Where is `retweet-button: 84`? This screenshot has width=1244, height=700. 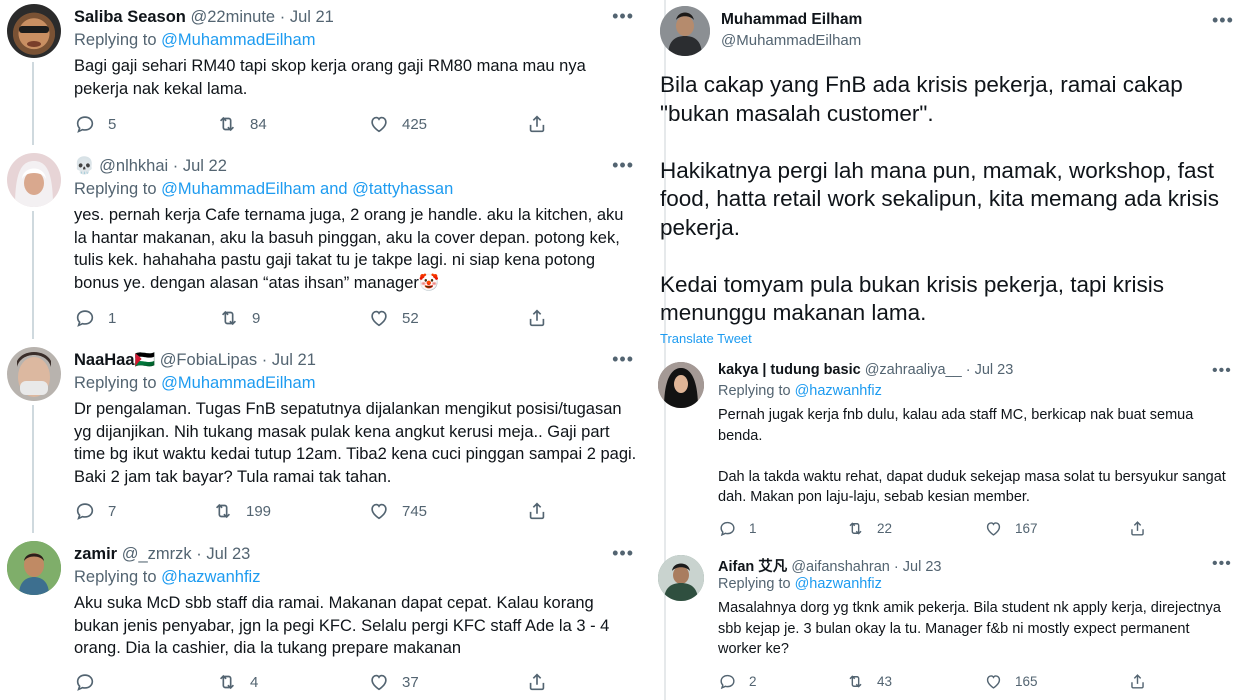 retweet-button: 84 is located at coordinates (241, 124).